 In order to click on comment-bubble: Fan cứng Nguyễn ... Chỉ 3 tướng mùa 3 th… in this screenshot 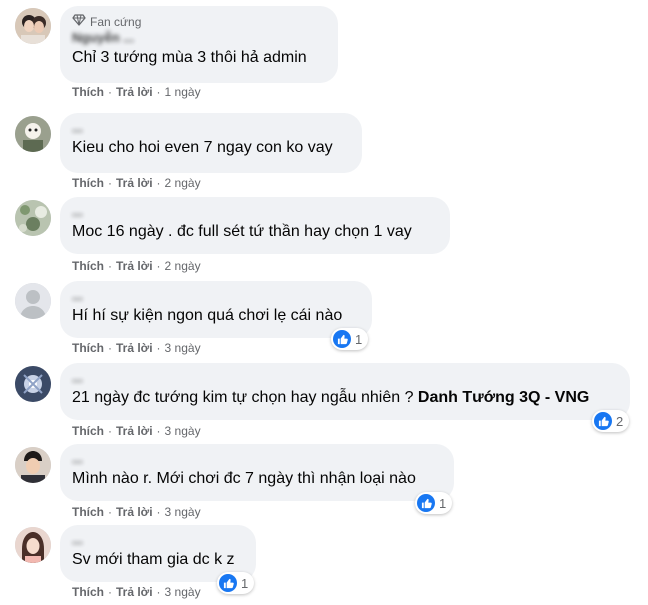, I will do `click(199, 44)`.